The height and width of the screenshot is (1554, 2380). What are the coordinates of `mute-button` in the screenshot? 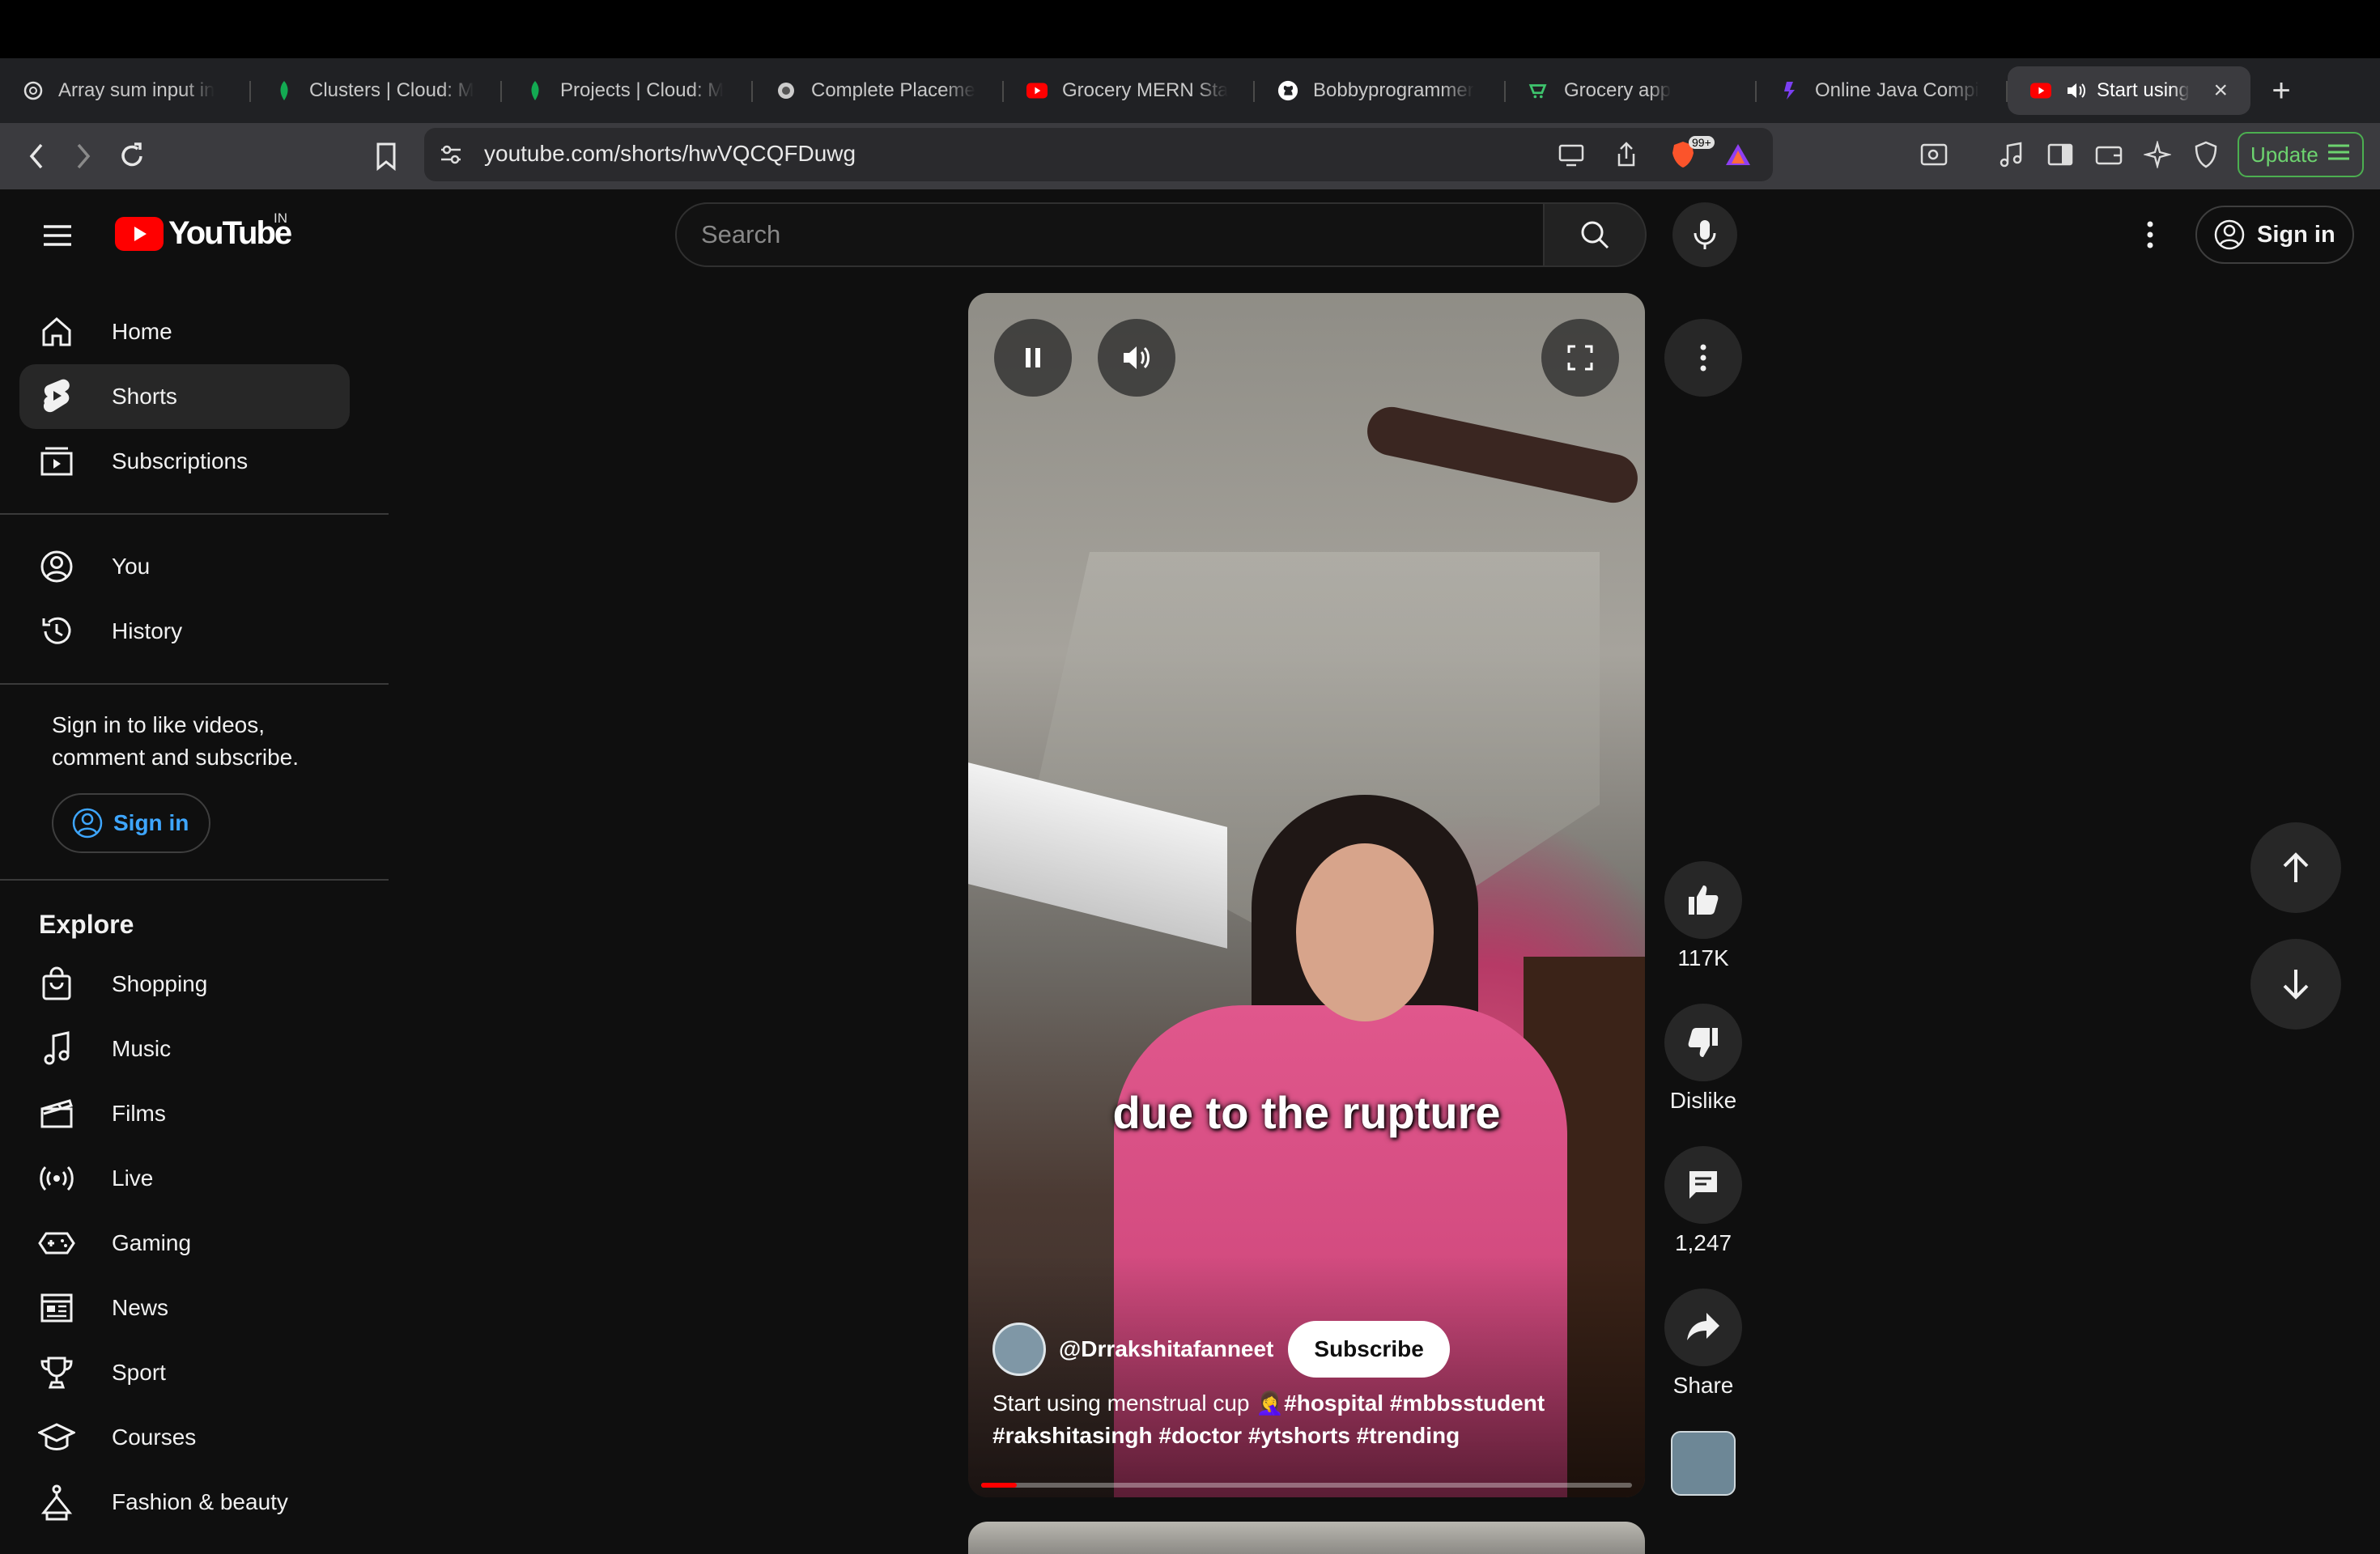 It's located at (1136, 358).